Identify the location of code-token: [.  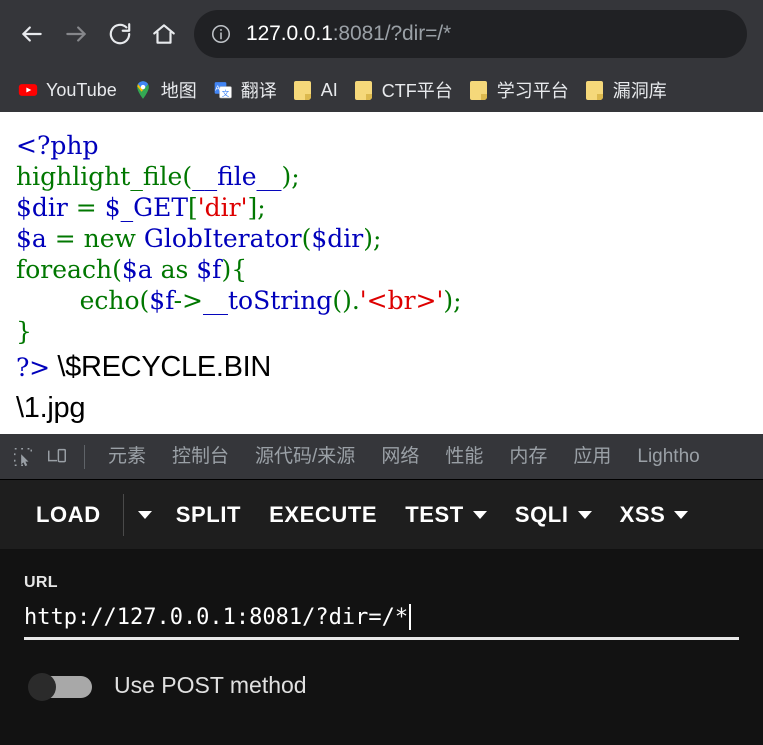
(193, 207).